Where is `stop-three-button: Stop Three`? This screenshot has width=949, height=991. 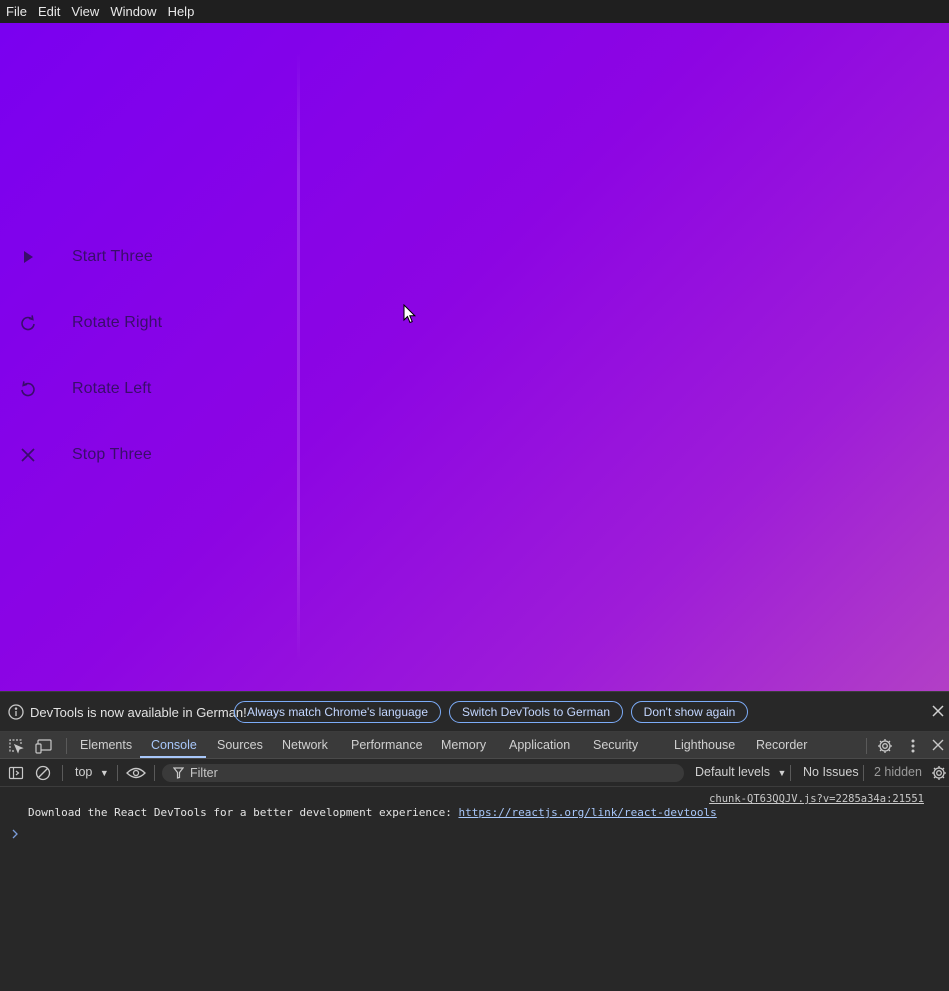
stop-three-button: Stop Three is located at coordinates (140, 455).